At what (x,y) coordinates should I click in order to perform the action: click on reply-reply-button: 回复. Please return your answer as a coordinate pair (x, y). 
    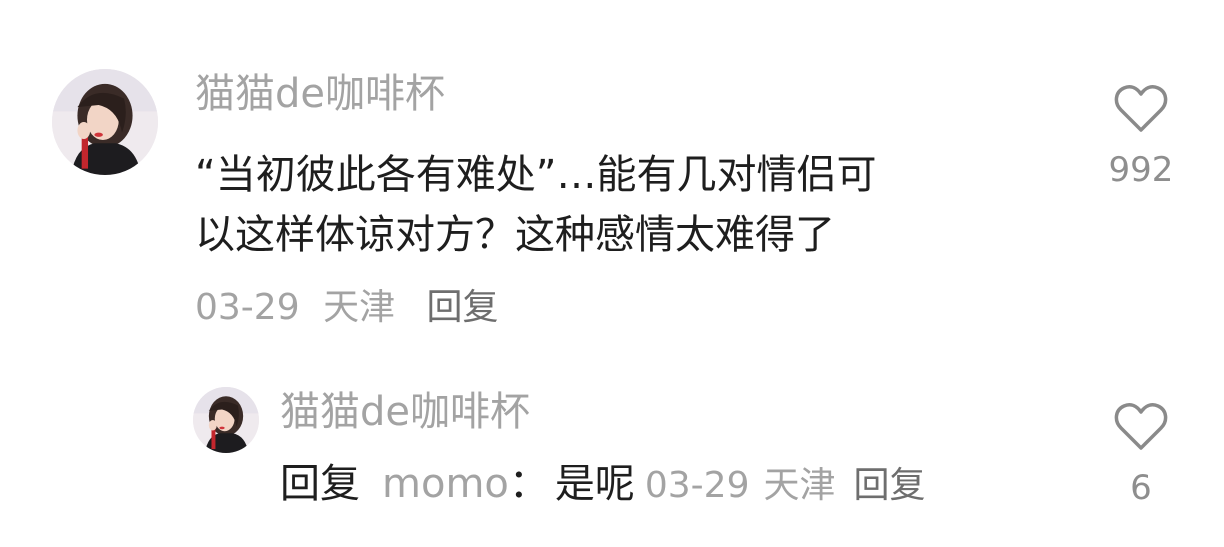
    Looking at the image, I should click on (890, 486).